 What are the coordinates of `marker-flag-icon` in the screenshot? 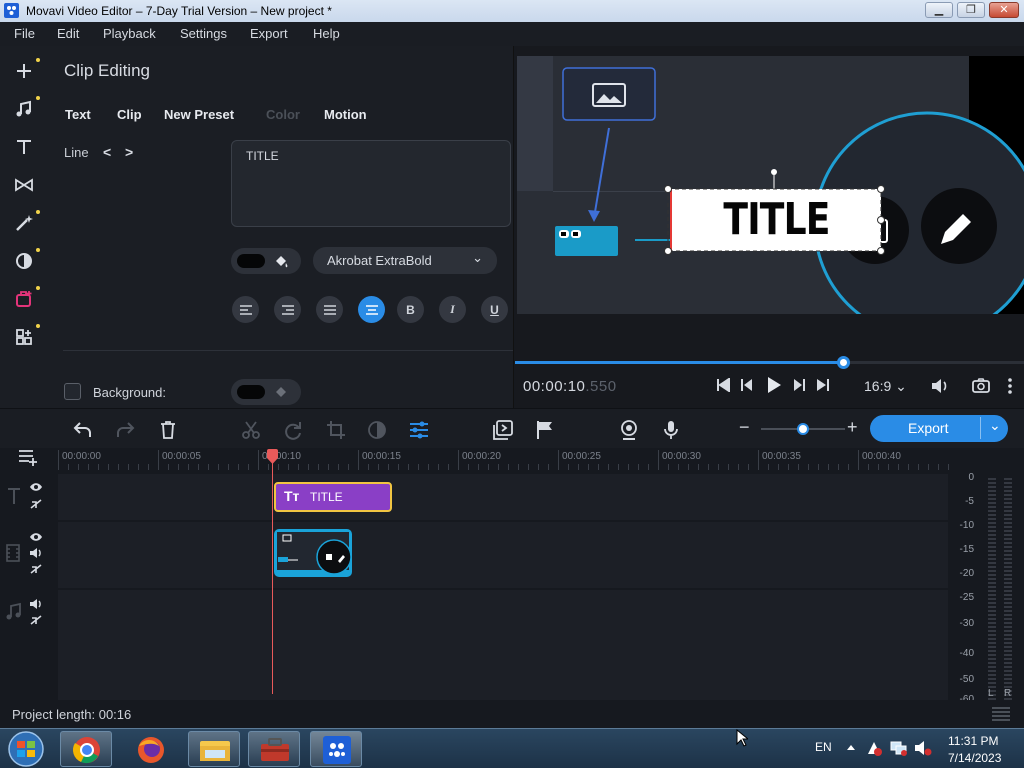 It's located at (545, 430).